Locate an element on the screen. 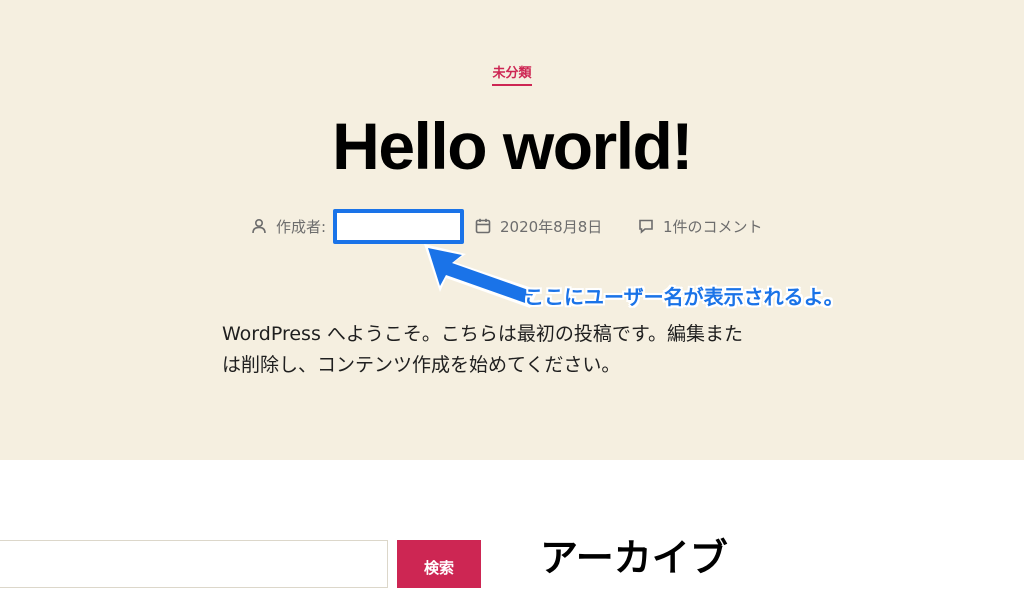 Image resolution: width=1024 pixels, height=596 pixels. post-author-meta: 作成者: is located at coordinates (288, 226).